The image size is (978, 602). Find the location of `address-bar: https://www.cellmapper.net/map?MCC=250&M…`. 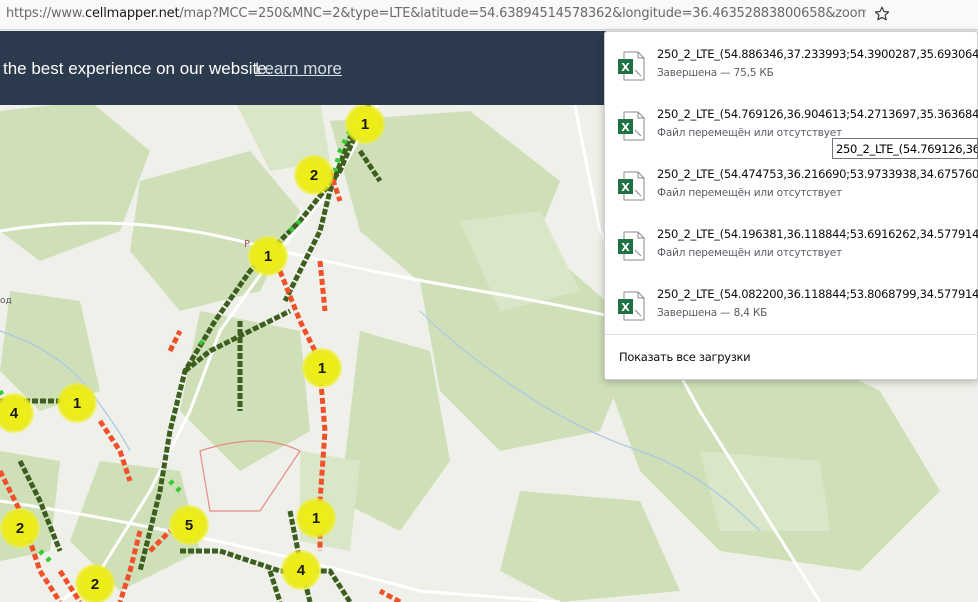

address-bar: https://www.cellmapper.net/map?MCC=250&M… is located at coordinates (489, 15).